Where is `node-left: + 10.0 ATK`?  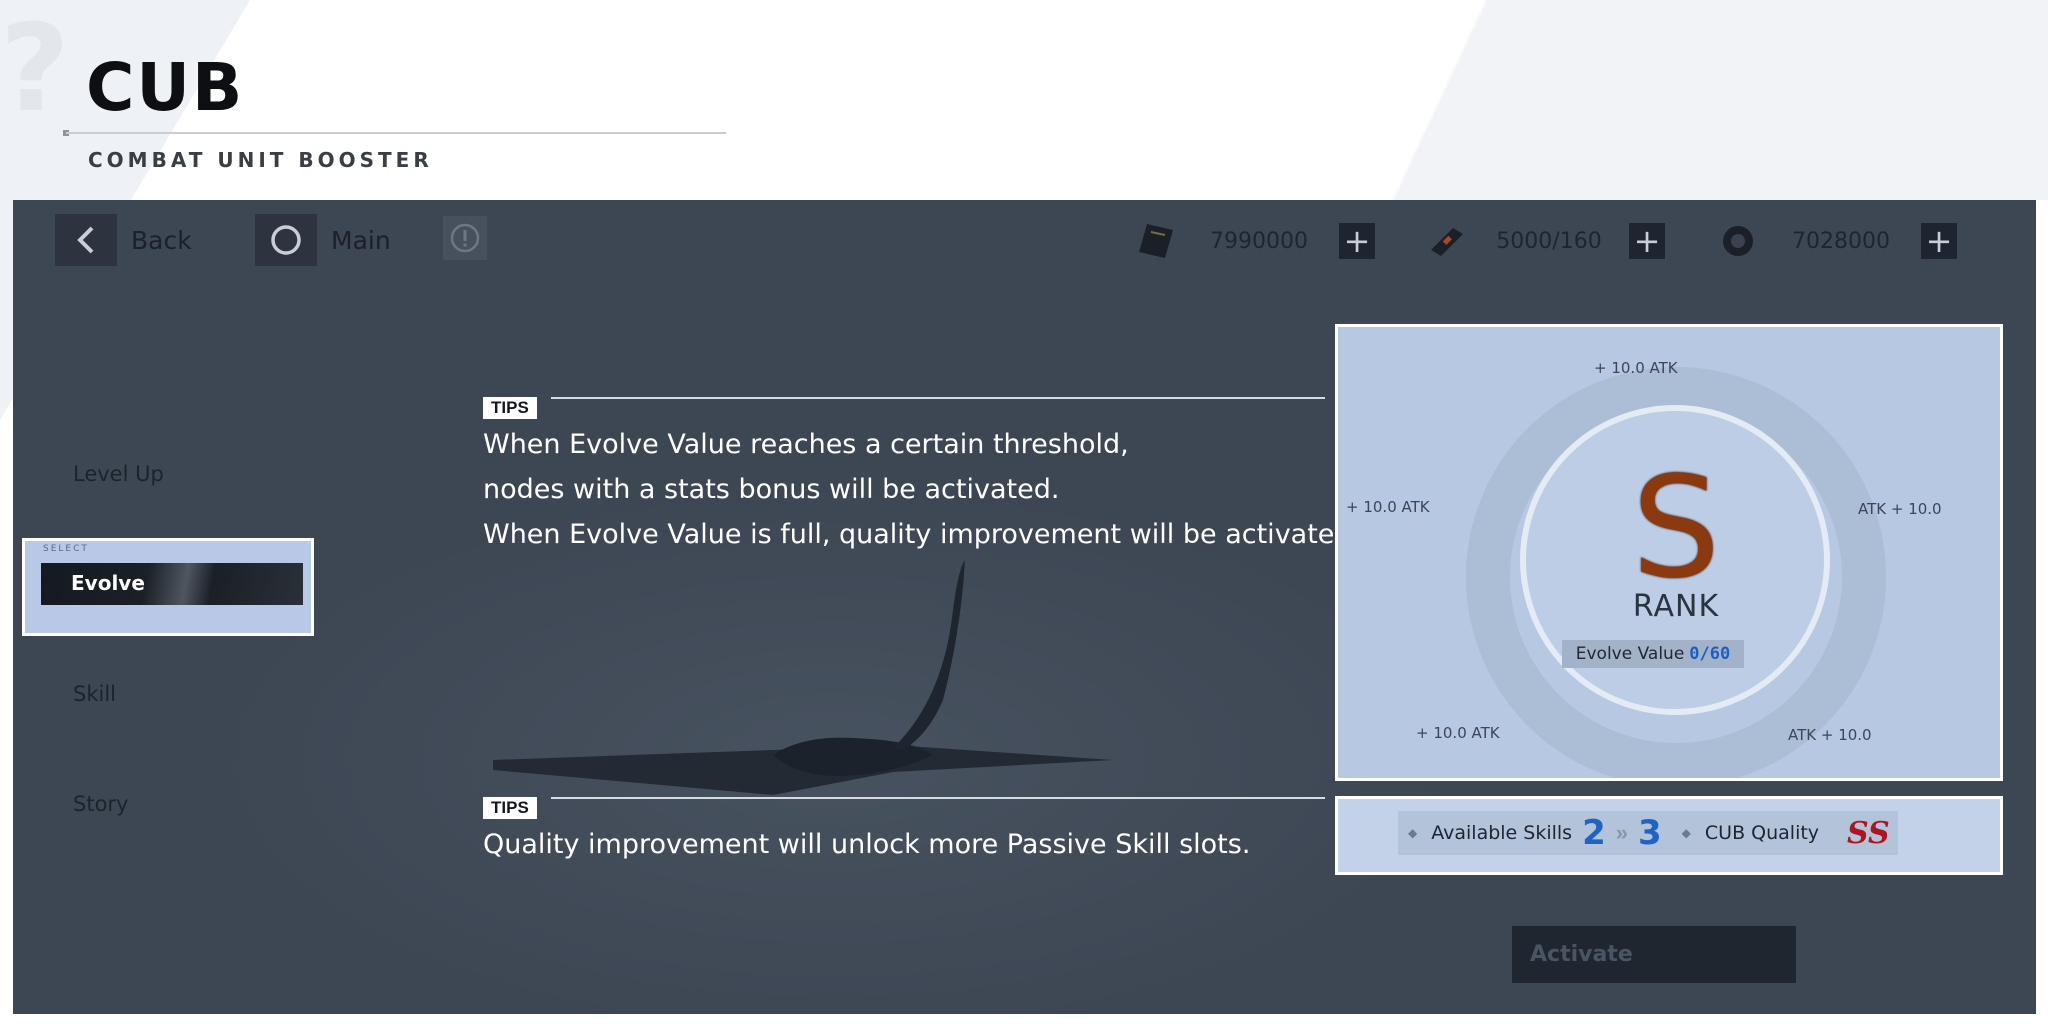 node-left: + 10.0 ATK is located at coordinates (1388, 507).